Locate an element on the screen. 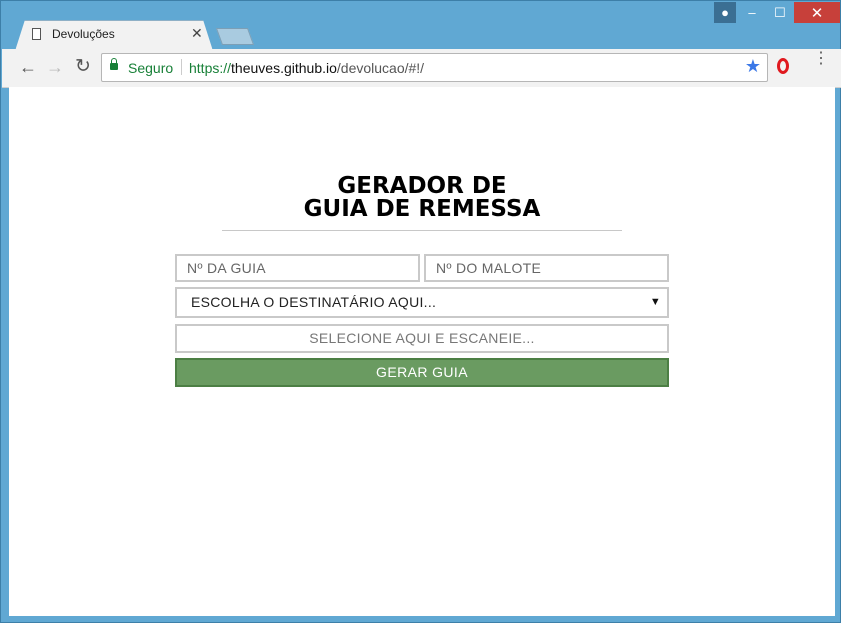 The height and width of the screenshot is (623, 841). url-text: https://theuves.github.io/devolucao/#!/ is located at coordinates (306, 68).